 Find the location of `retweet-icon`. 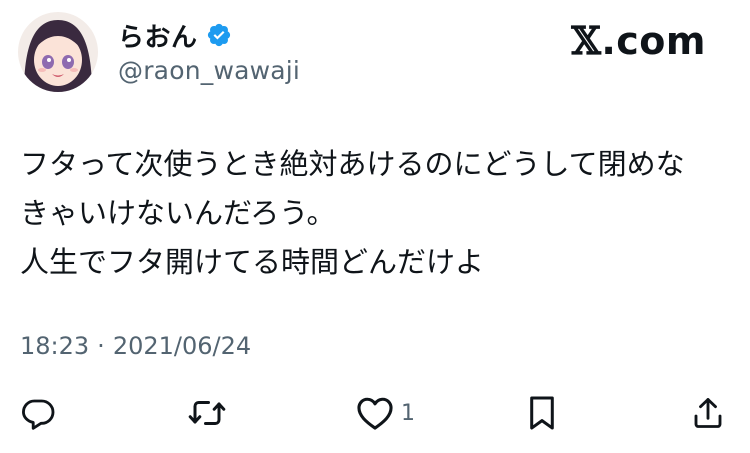

retweet-icon is located at coordinates (207, 413).